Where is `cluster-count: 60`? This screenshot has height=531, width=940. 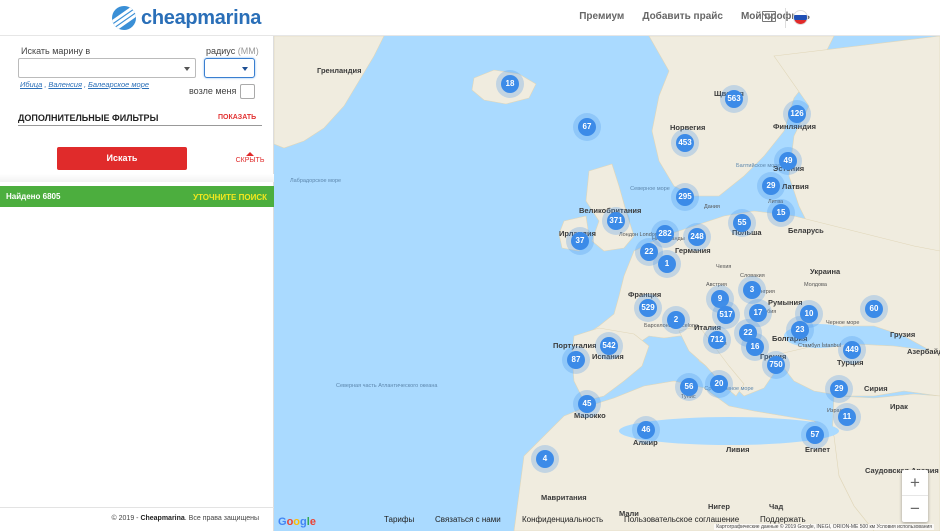
cluster-count: 60 is located at coordinates (874, 308).